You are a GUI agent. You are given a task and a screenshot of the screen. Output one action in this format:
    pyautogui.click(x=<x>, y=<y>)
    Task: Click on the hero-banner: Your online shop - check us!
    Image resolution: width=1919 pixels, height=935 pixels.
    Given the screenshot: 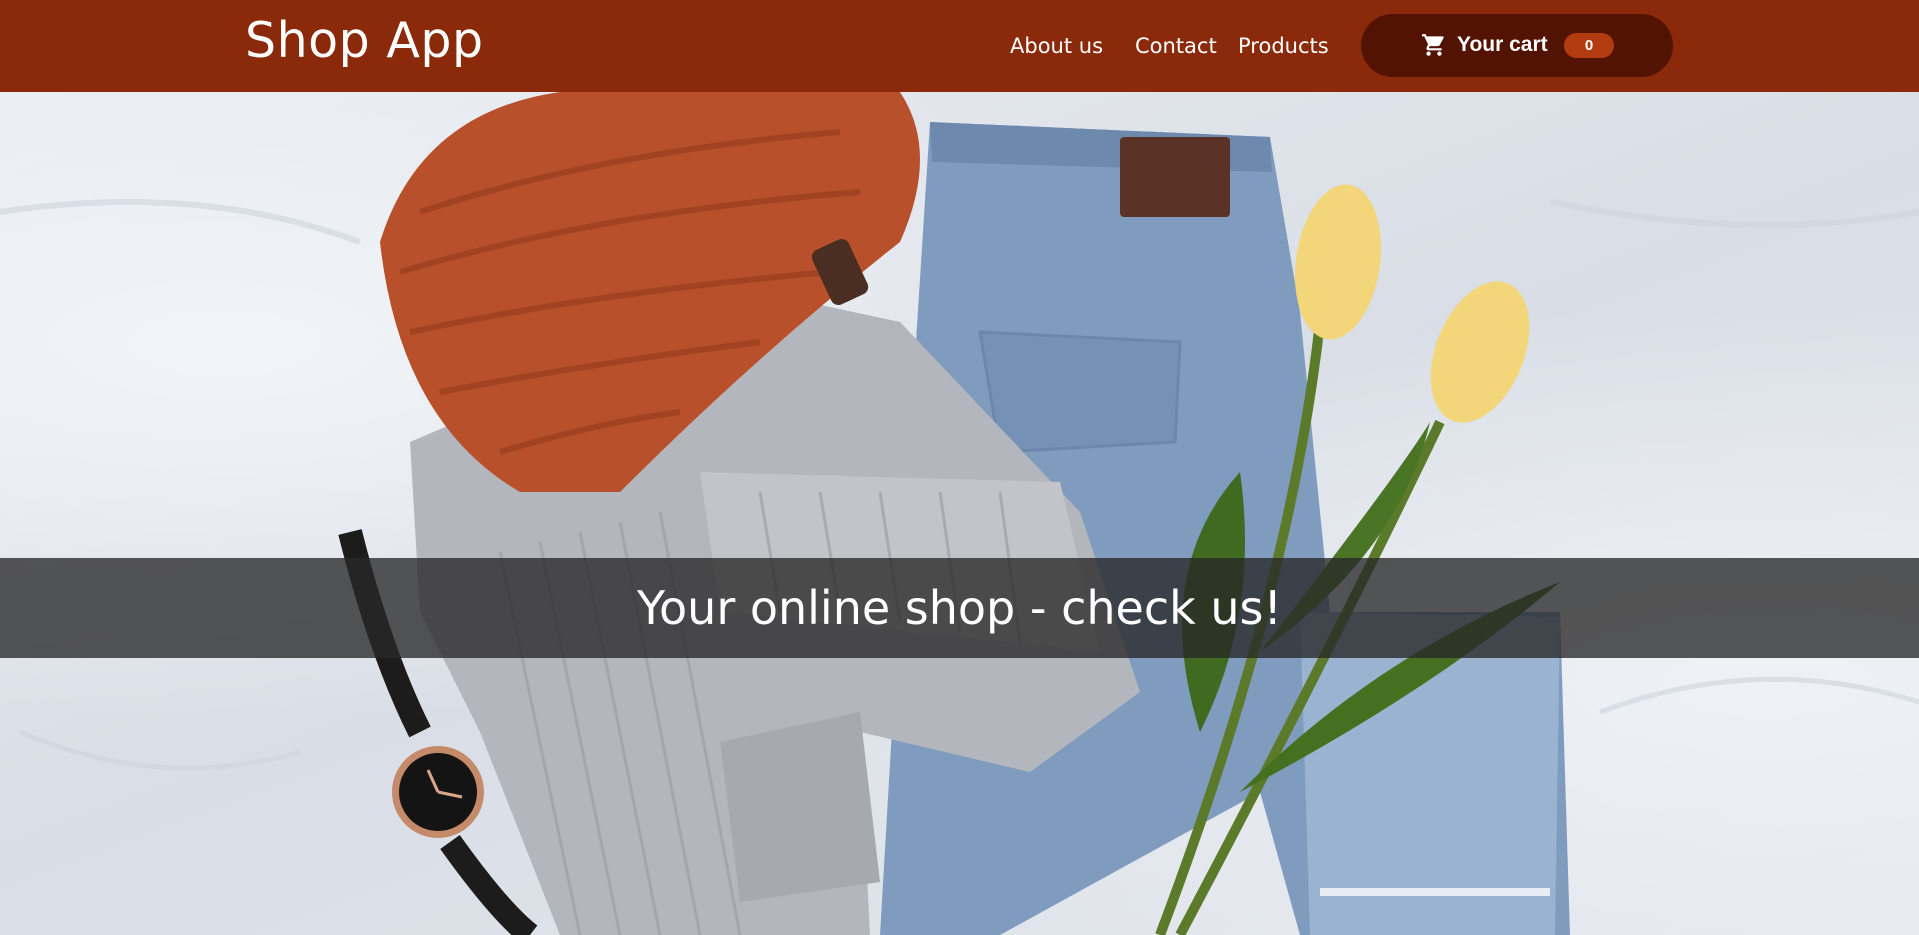 What is the action you would take?
    pyautogui.click(x=959, y=608)
    